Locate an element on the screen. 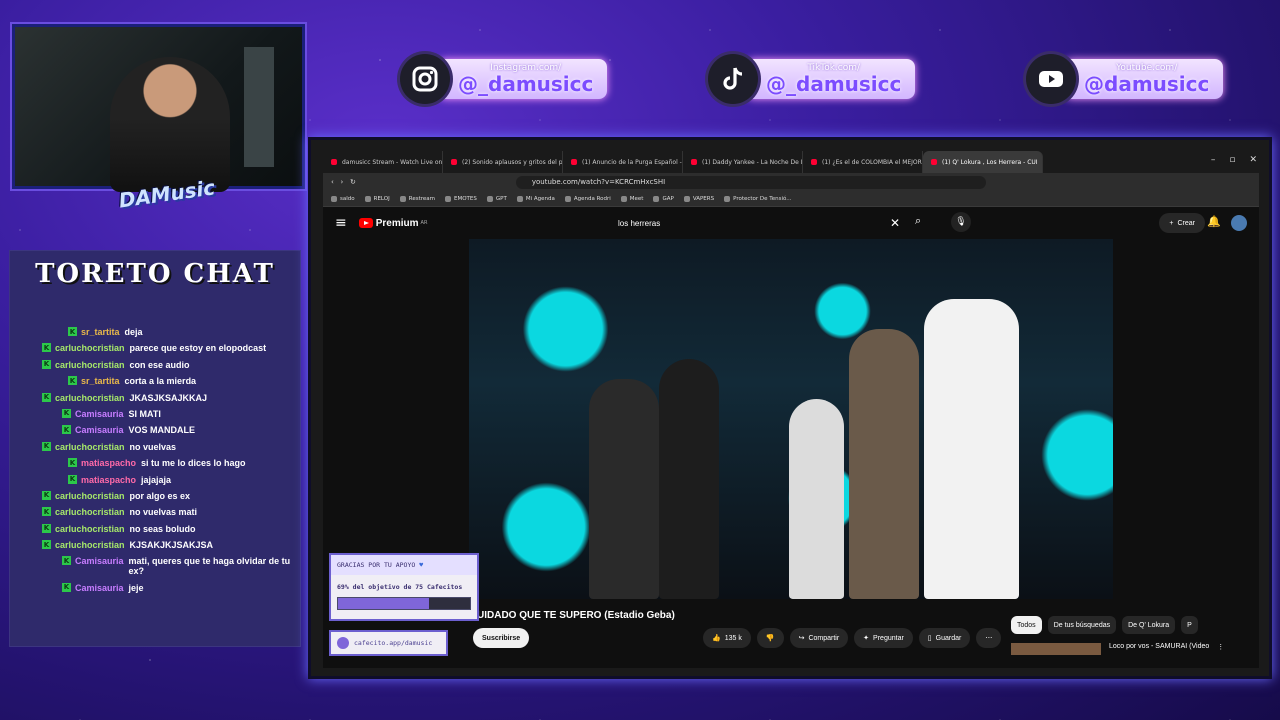 This screenshot has height=720, width=1280. clear-search-icon: ✕ is located at coordinates (895, 223).